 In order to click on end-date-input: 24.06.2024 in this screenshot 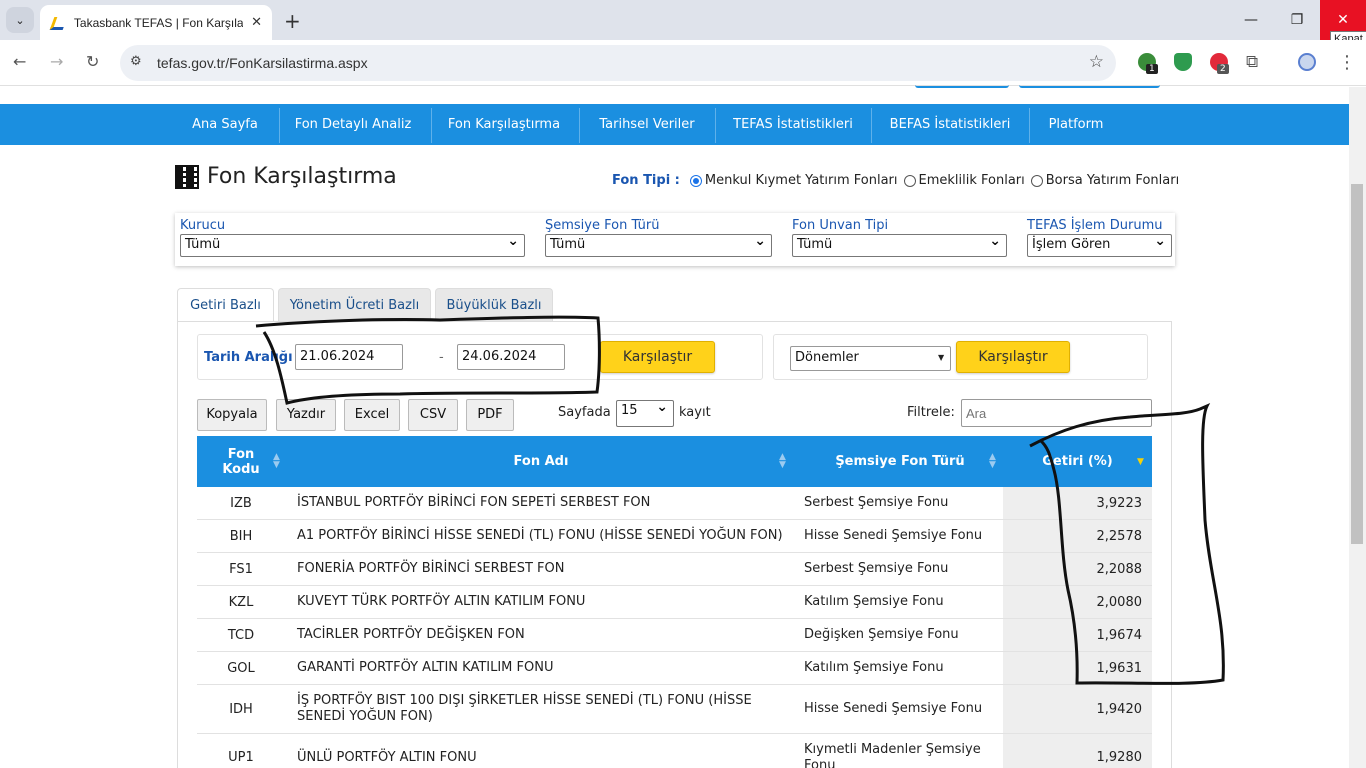, I will do `click(511, 357)`.